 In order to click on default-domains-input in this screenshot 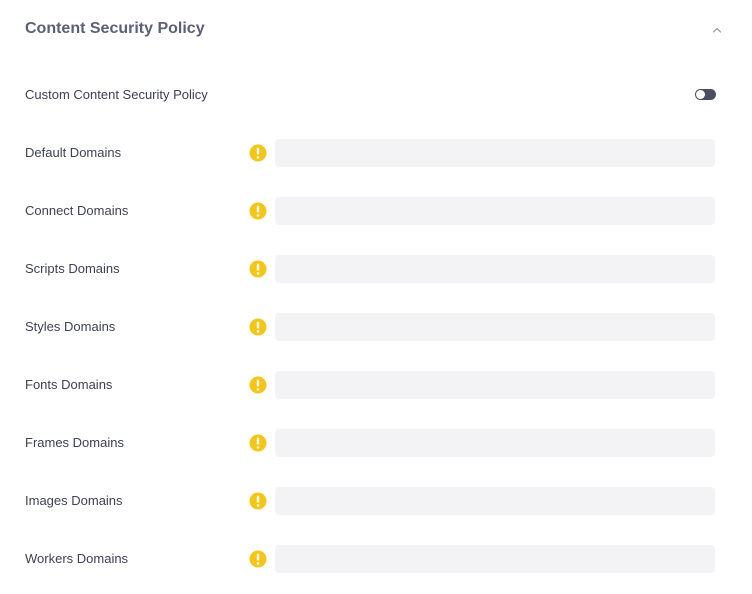, I will do `click(495, 153)`.